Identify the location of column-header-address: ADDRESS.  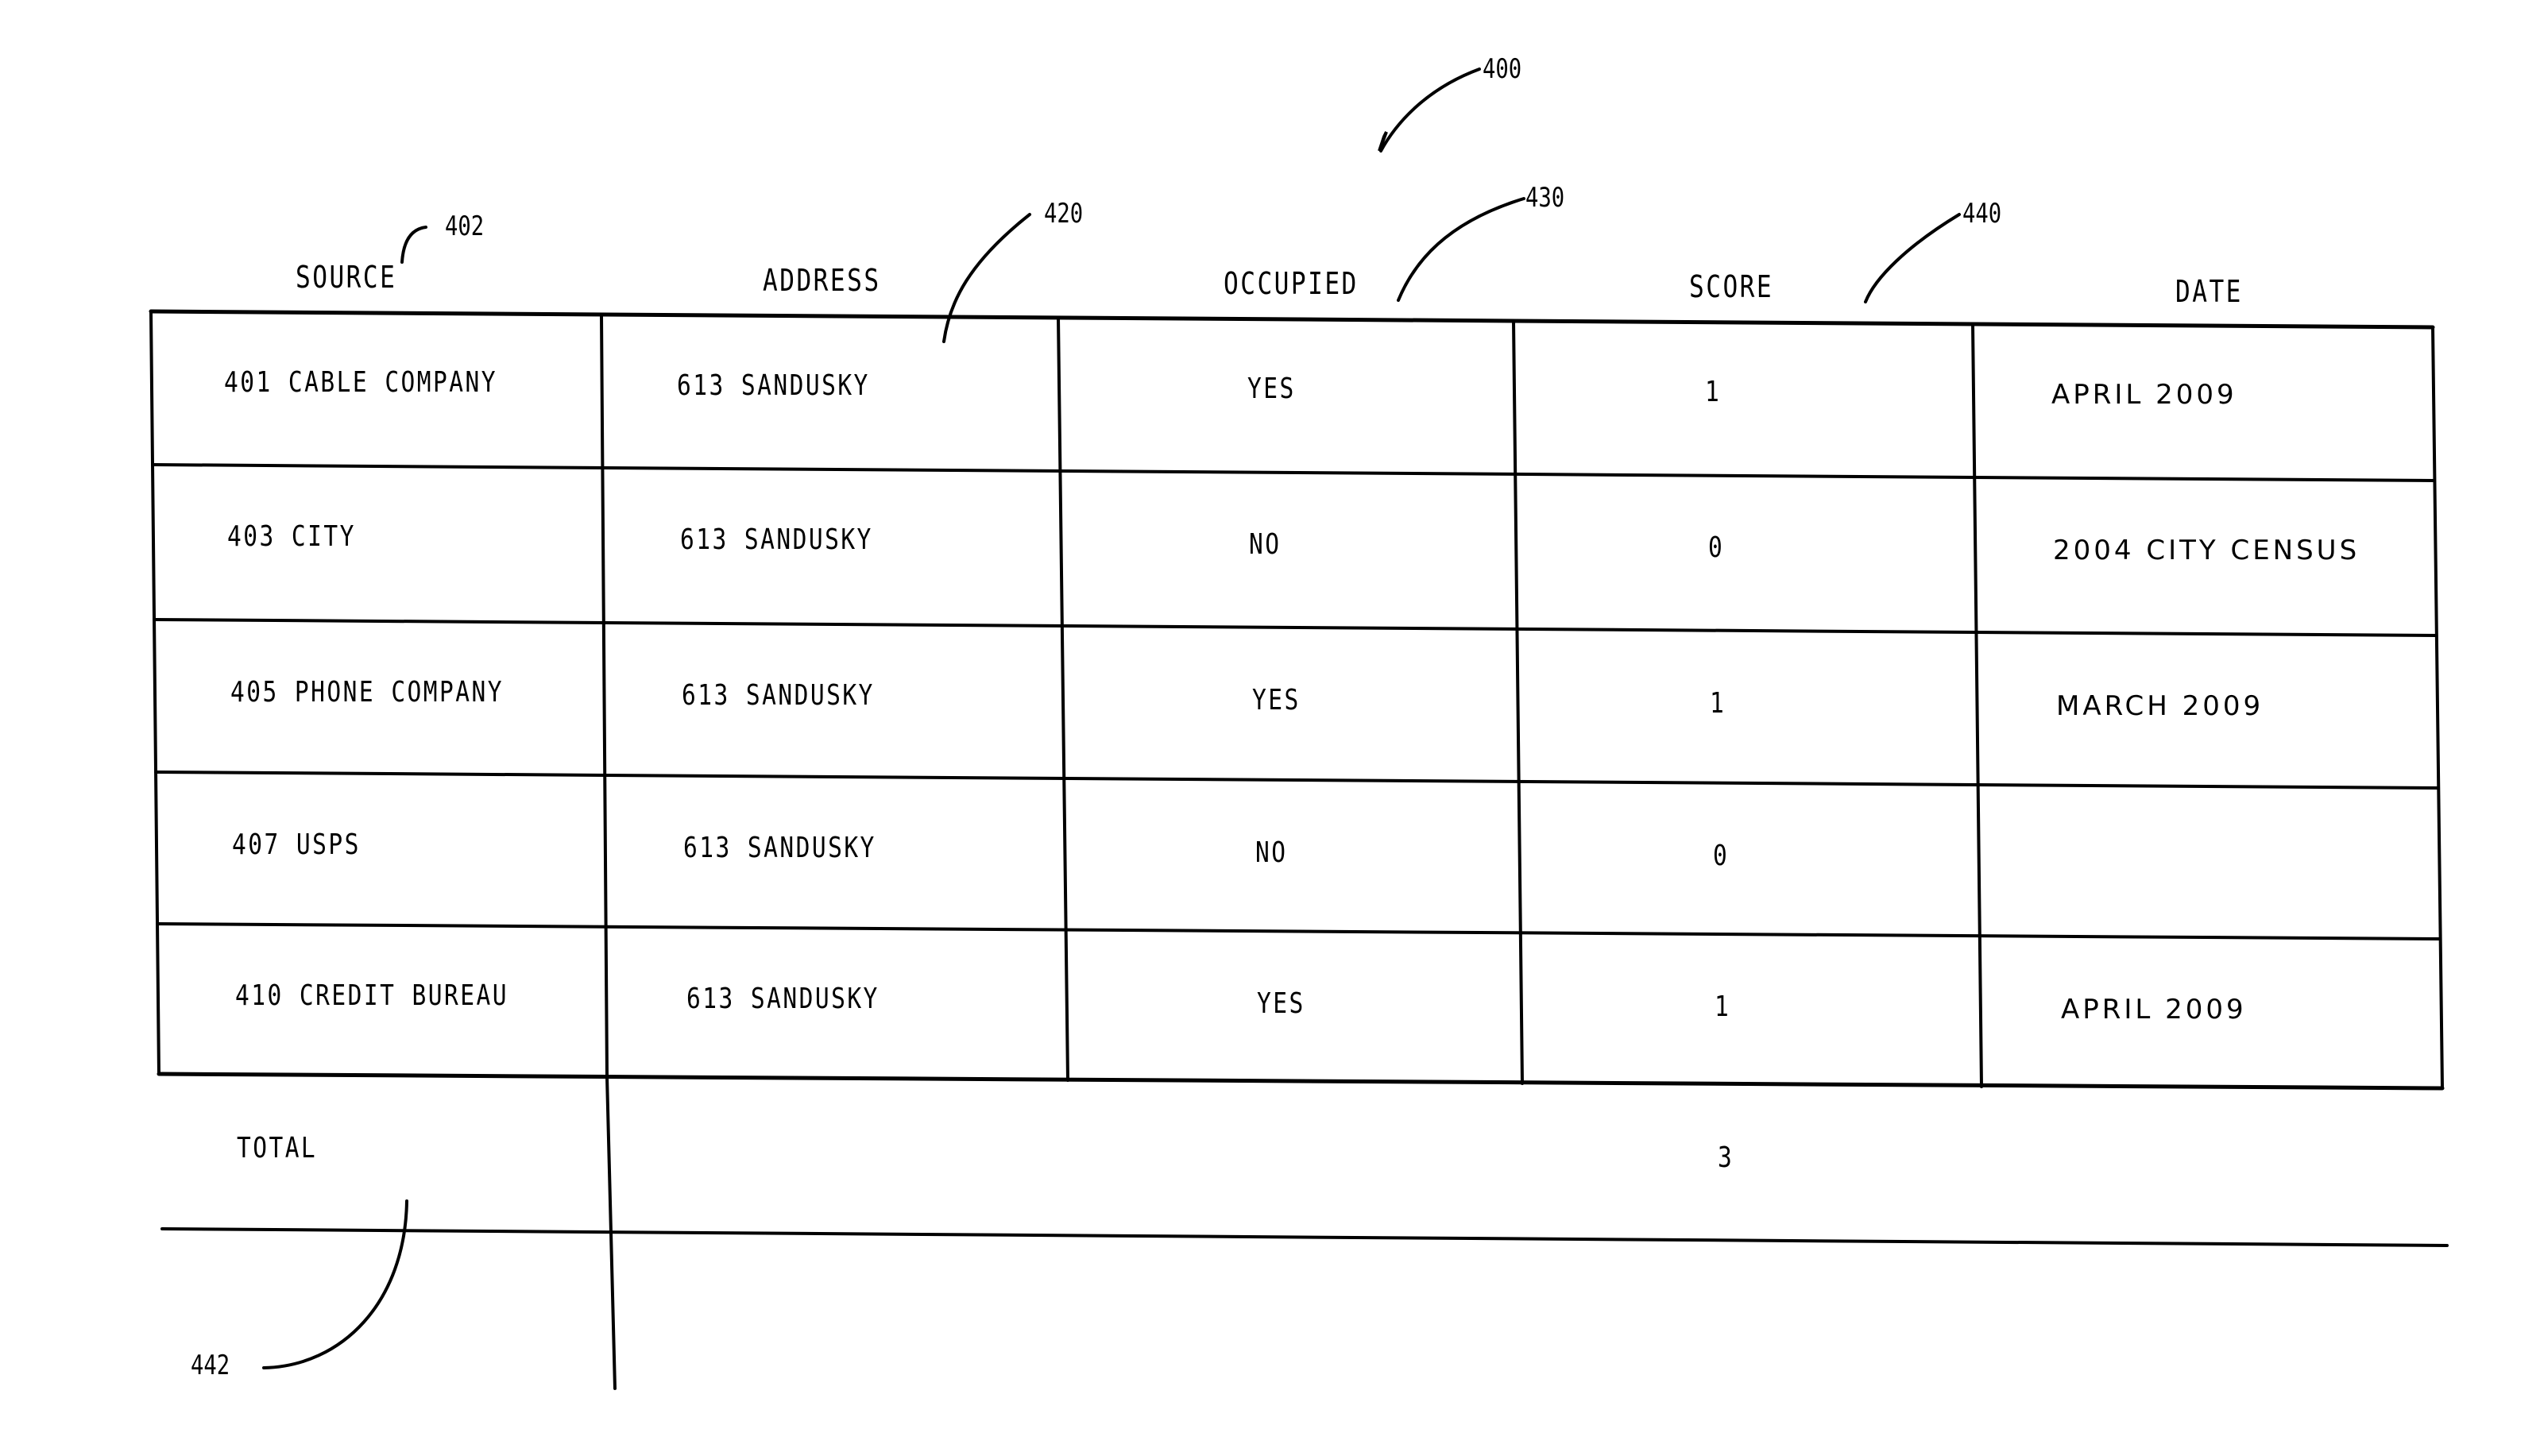
(822, 280).